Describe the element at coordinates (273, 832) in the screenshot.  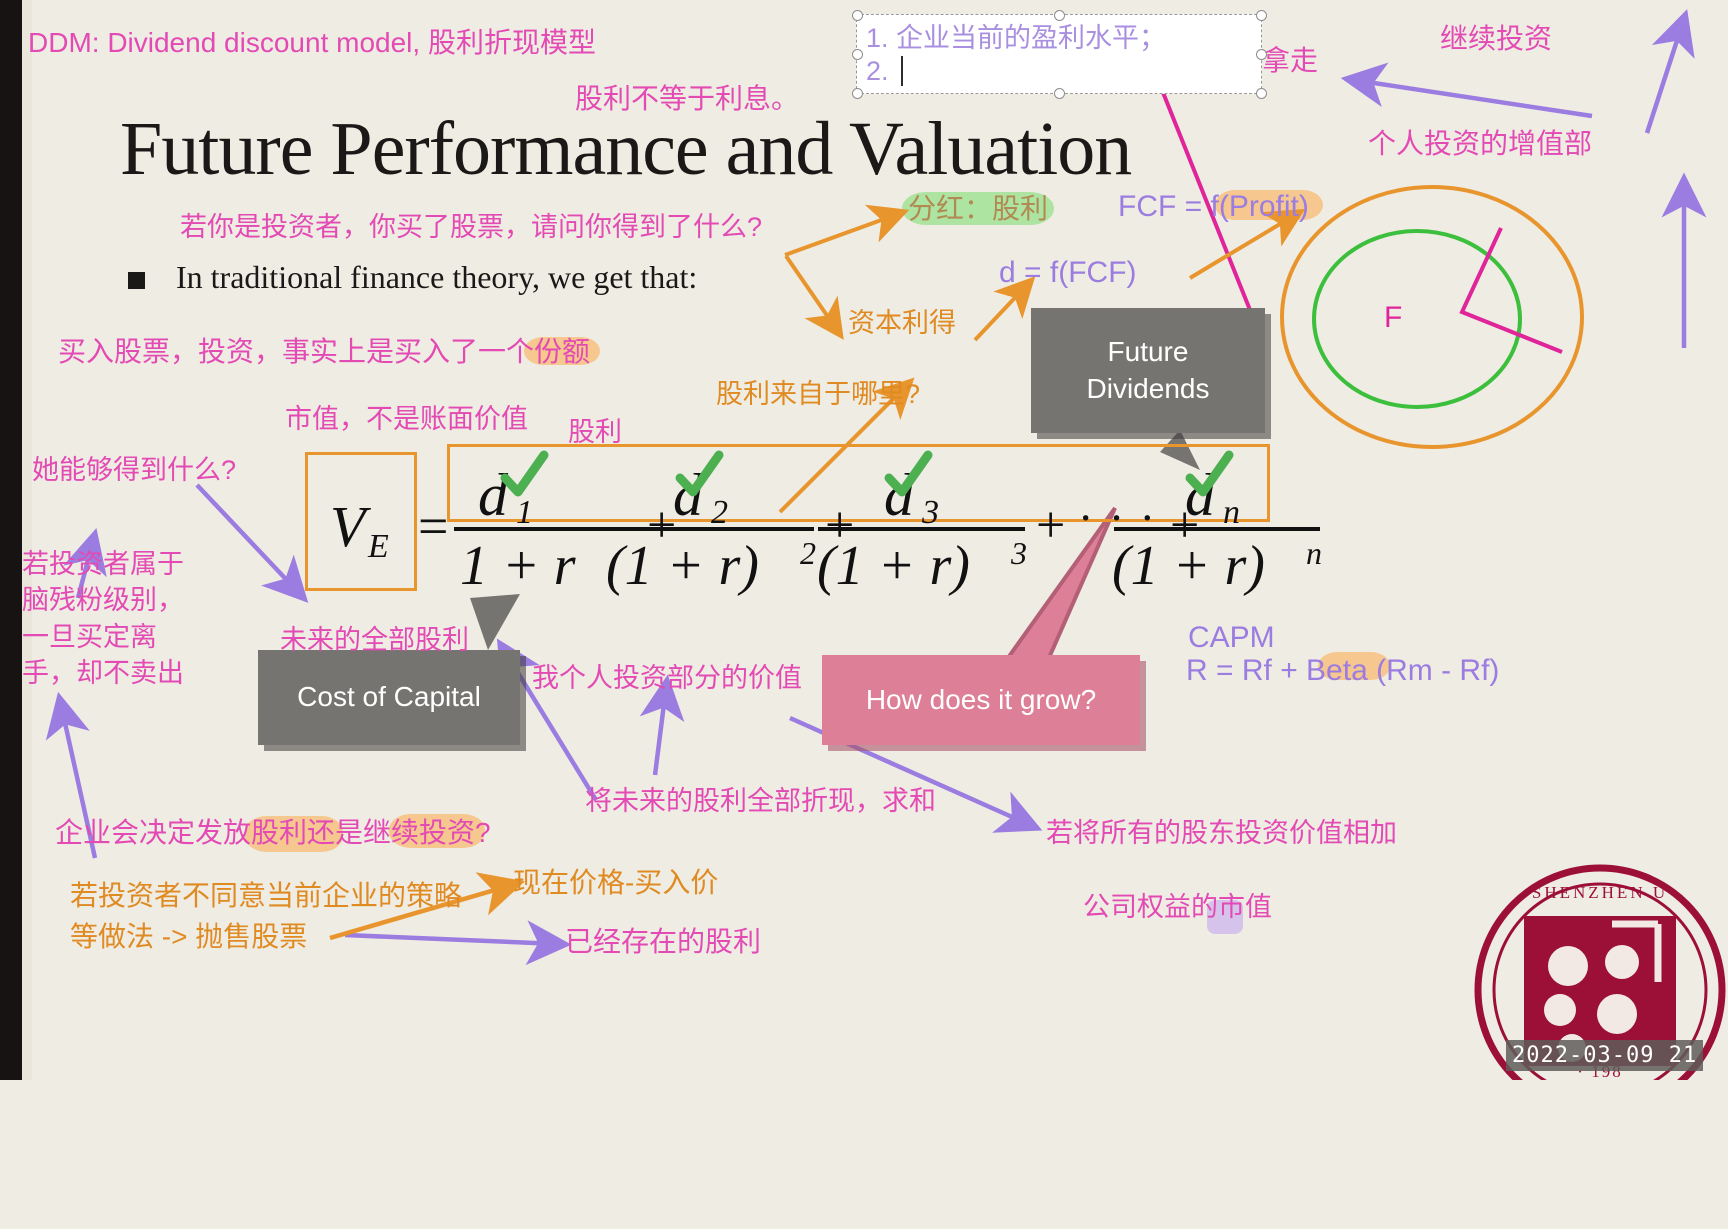
I see `annotation-firm-decides: 企业会决定发放股利还是继续投资?` at that location.